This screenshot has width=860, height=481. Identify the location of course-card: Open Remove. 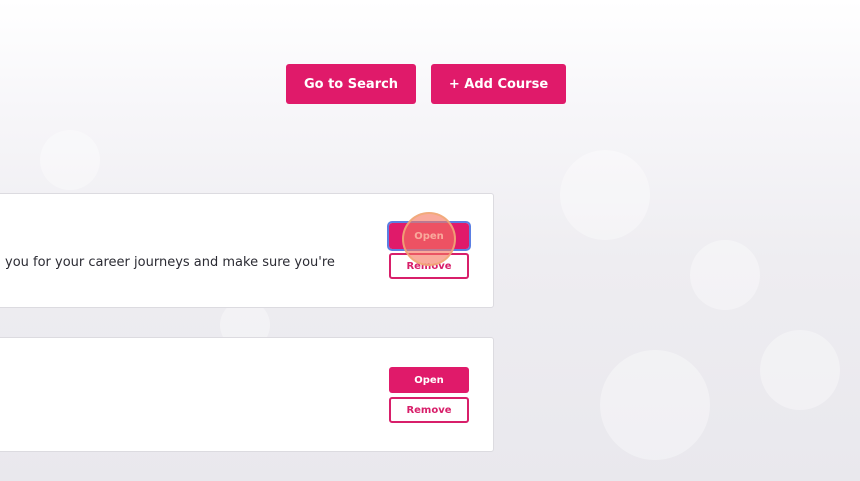
(247, 394).